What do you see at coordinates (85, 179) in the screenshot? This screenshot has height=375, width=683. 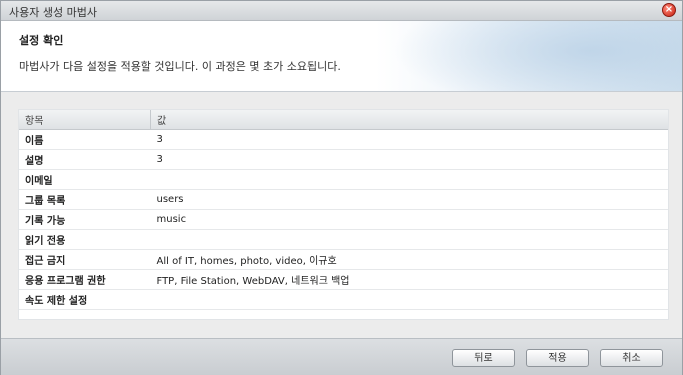 I see `row-key: 이메일` at bounding box center [85, 179].